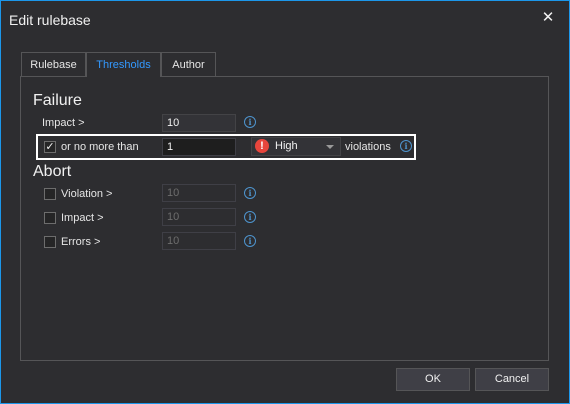 Image resolution: width=570 pixels, height=404 pixels. Describe the element at coordinates (286, 146) in the screenshot. I see `severity-selected-value: High` at that location.